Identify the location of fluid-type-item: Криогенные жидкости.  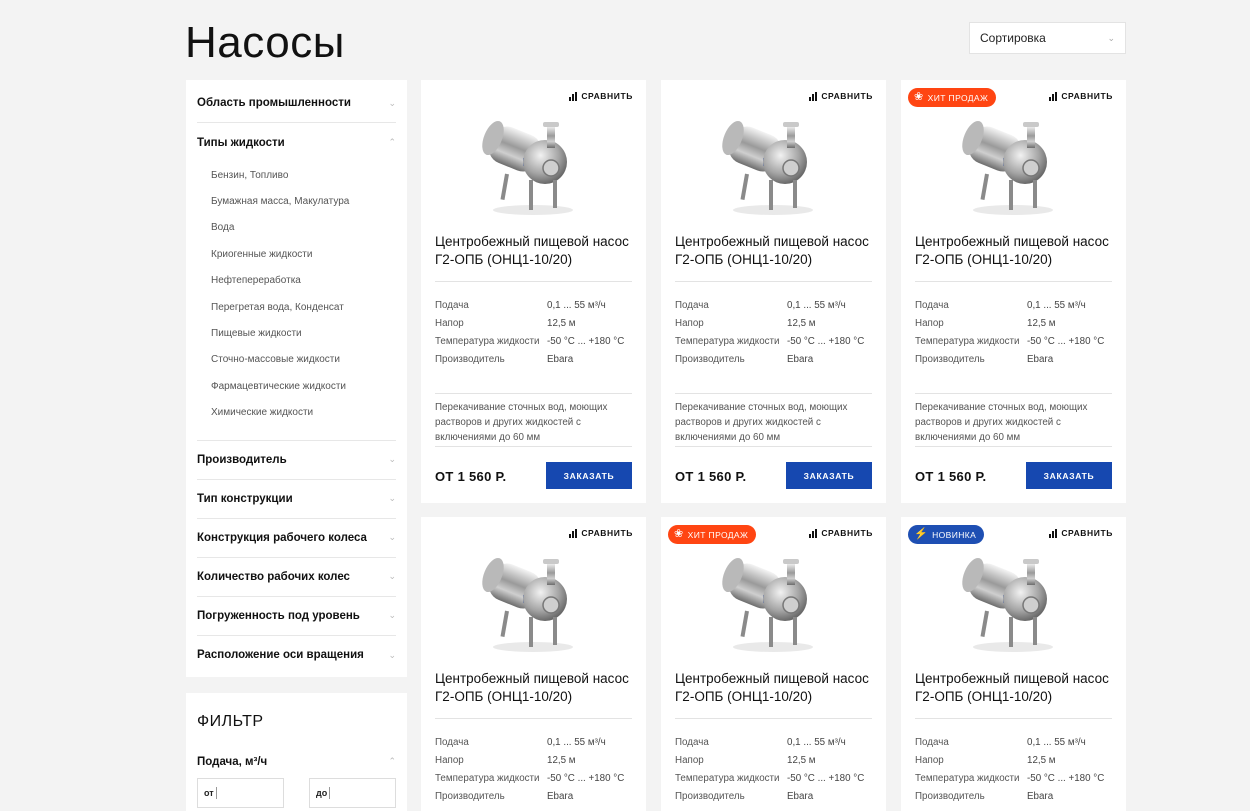
(303, 254).